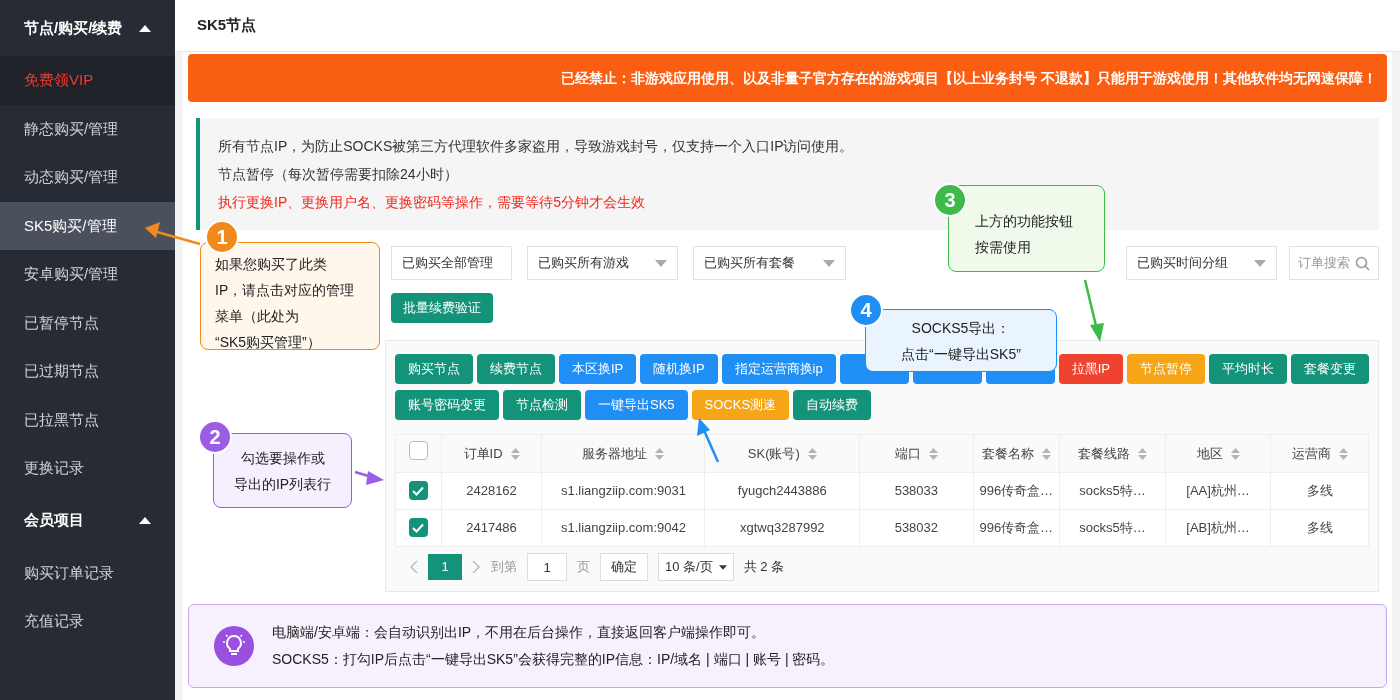 The height and width of the screenshot is (700, 1400). What do you see at coordinates (504, 567) in the screenshot?
I see `goto-label: 到第` at bounding box center [504, 567].